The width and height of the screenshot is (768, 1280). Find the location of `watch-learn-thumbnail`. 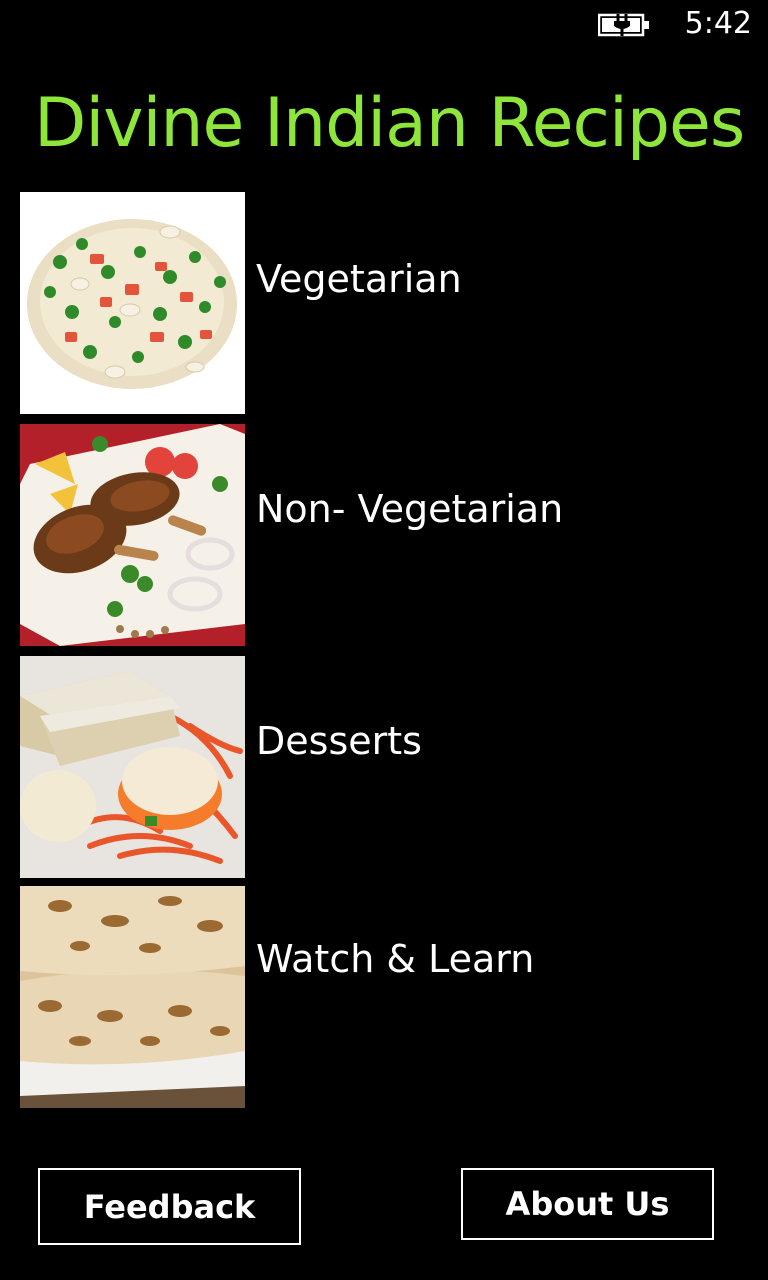

watch-learn-thumbnail is located at coordinates (132, 997).